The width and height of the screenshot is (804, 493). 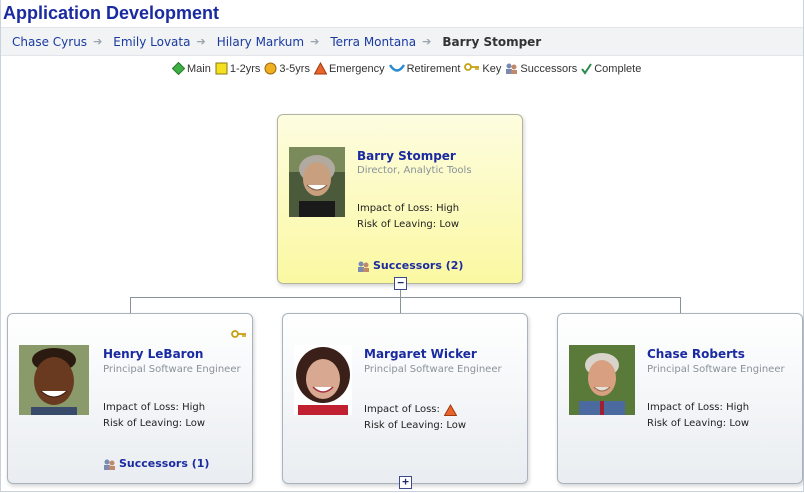 What do you see at coordinates (618, 68) in the screenshot?
I see `legend-label: Complete` at bounding box center [618, 68].